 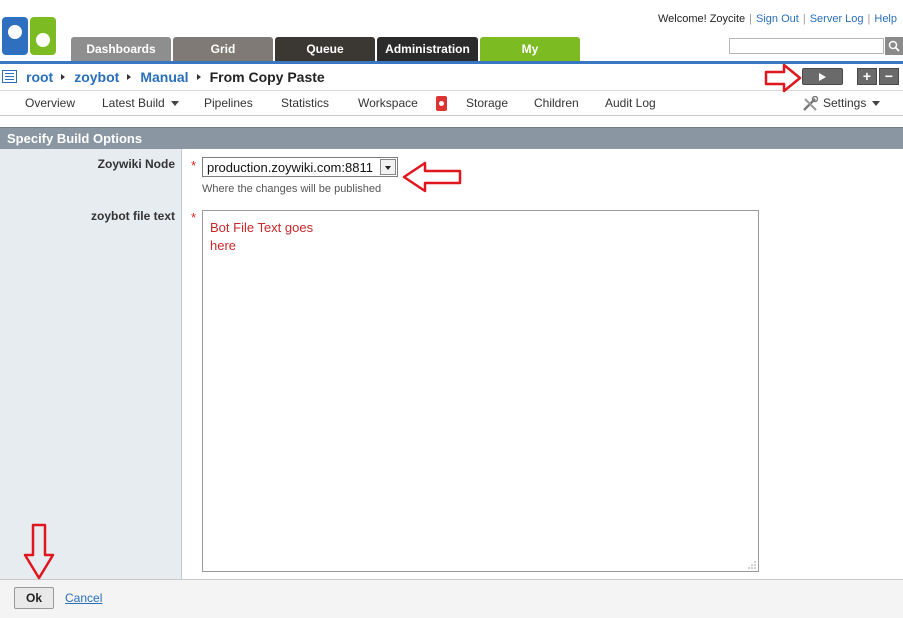 I want to click on breadcrumb-manual: Manual, so click(x=164, y=77).